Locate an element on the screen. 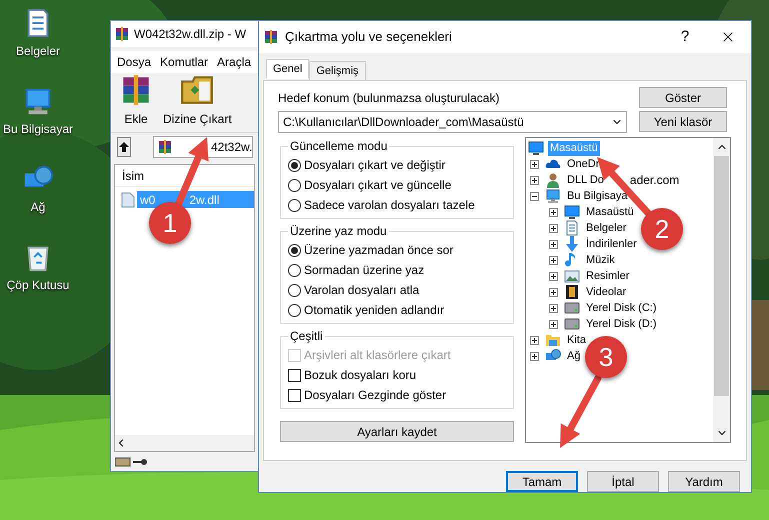 This screenshot has height=520, width=769. user-icon is located at coordinates (553, 180).